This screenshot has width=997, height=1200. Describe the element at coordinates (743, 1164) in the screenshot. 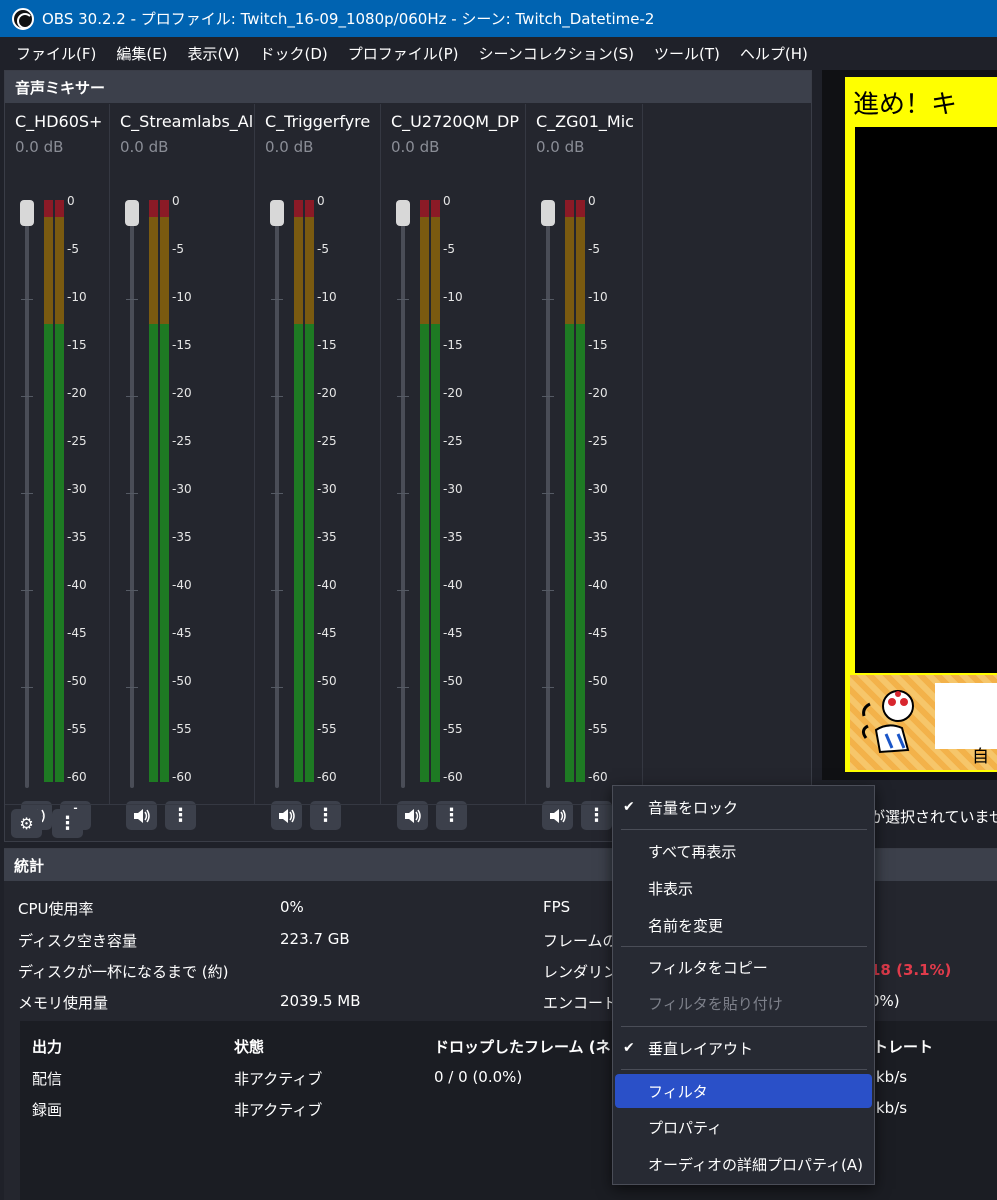

I see `menu-item-advanced-audio-properties: オーディオの詳細プロパティ(A)` at that location.